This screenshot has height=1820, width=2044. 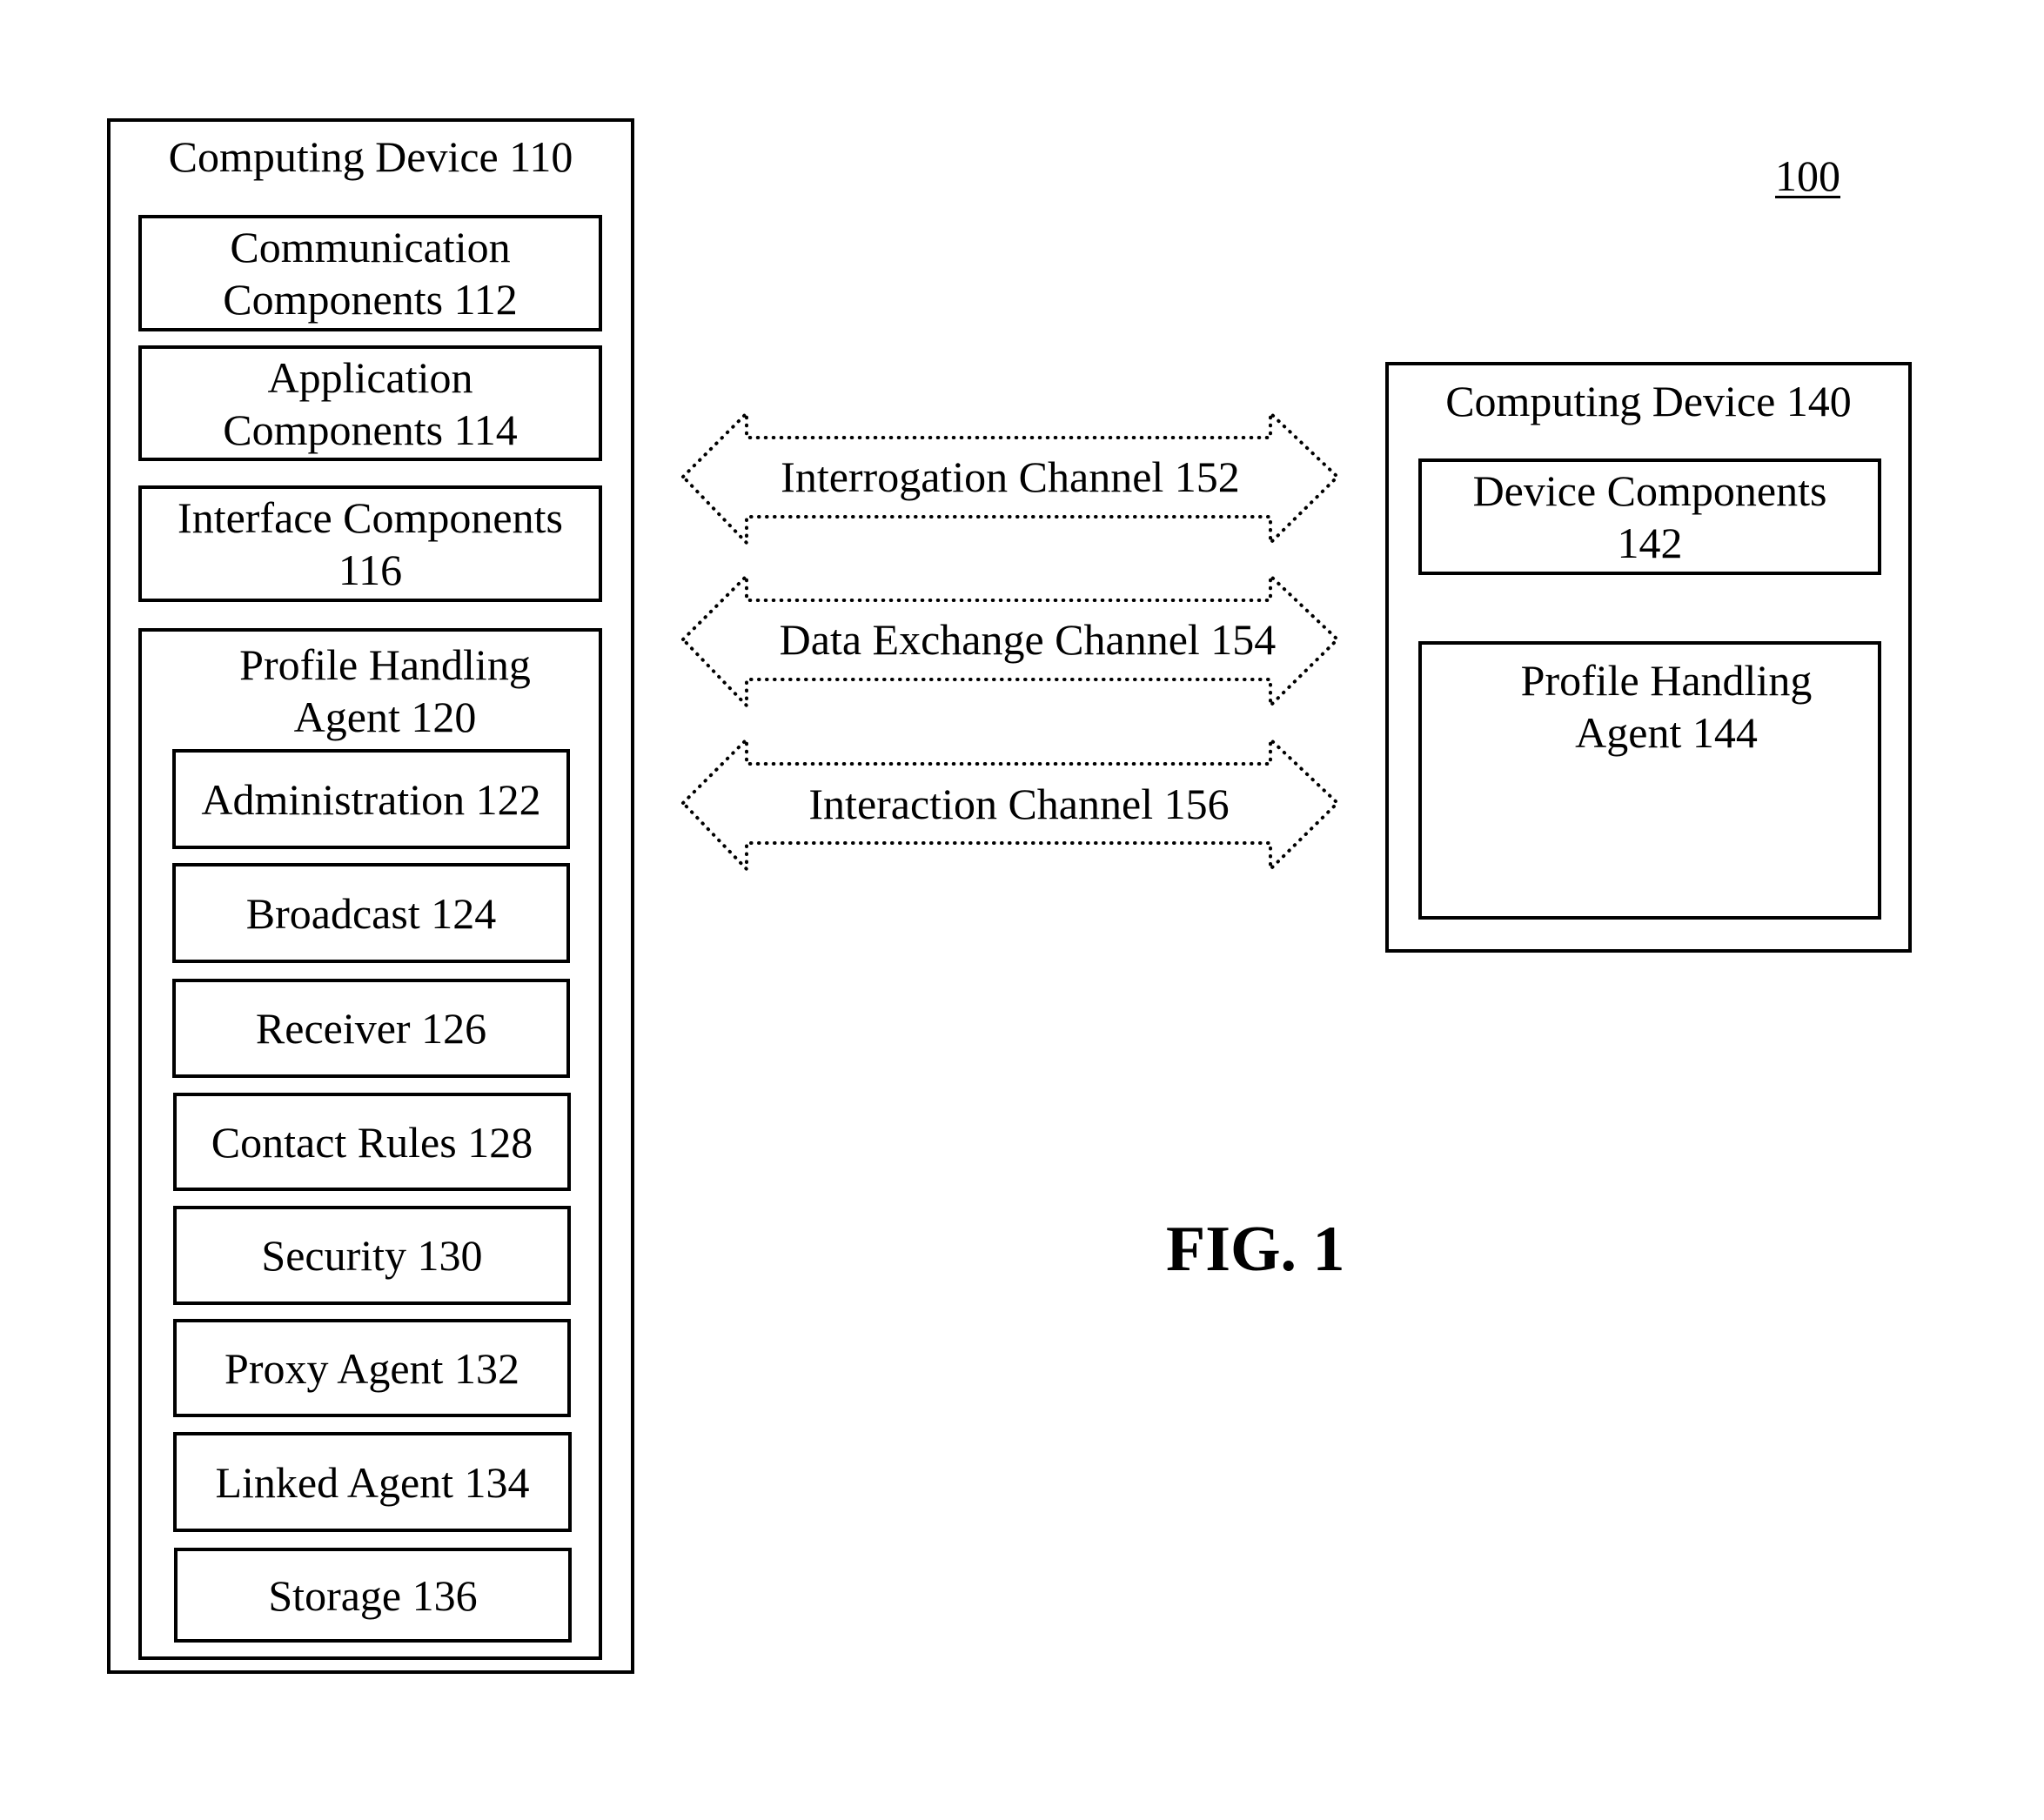 I want to click on title-line: Agent 144, so click(x=1666, y=732).